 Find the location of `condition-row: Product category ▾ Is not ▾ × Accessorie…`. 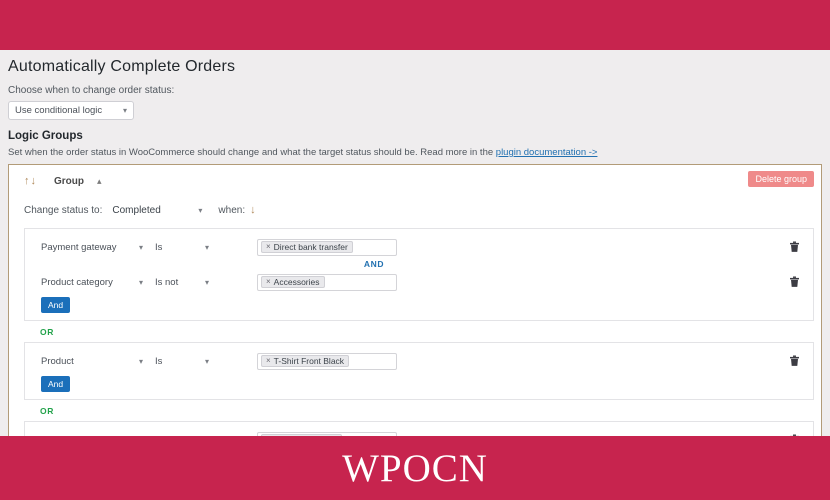

condition-row: Product category ▾ Is not ▾ × Accessorie… is located at coordinates (419, 282).